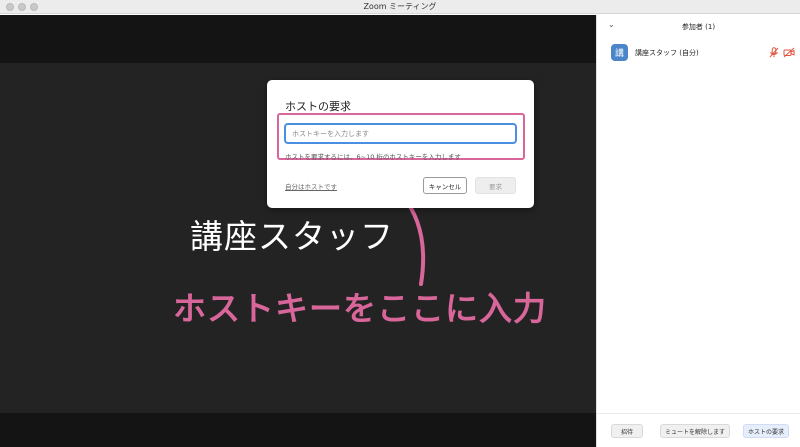  I want to click on title-bar: Zoom ミーティング, so click(400, 7).